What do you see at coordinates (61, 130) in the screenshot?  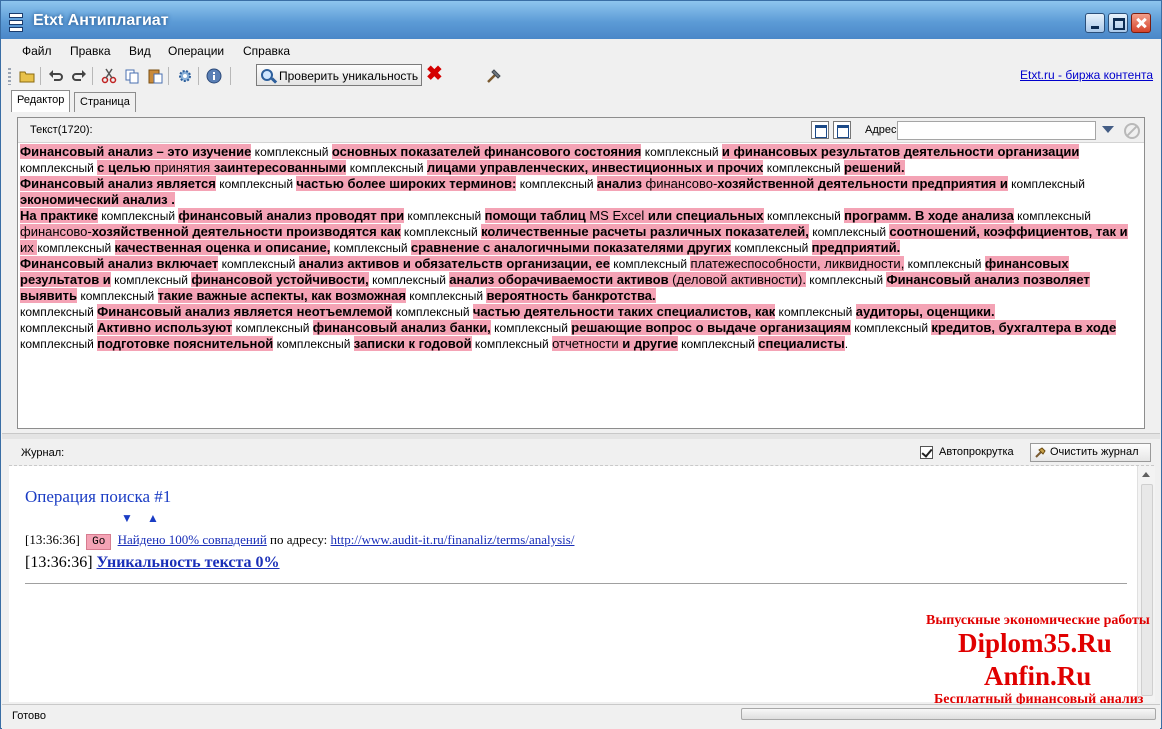 I see `text-count-label: Текст(1720):` at bounding box center [61, 130].